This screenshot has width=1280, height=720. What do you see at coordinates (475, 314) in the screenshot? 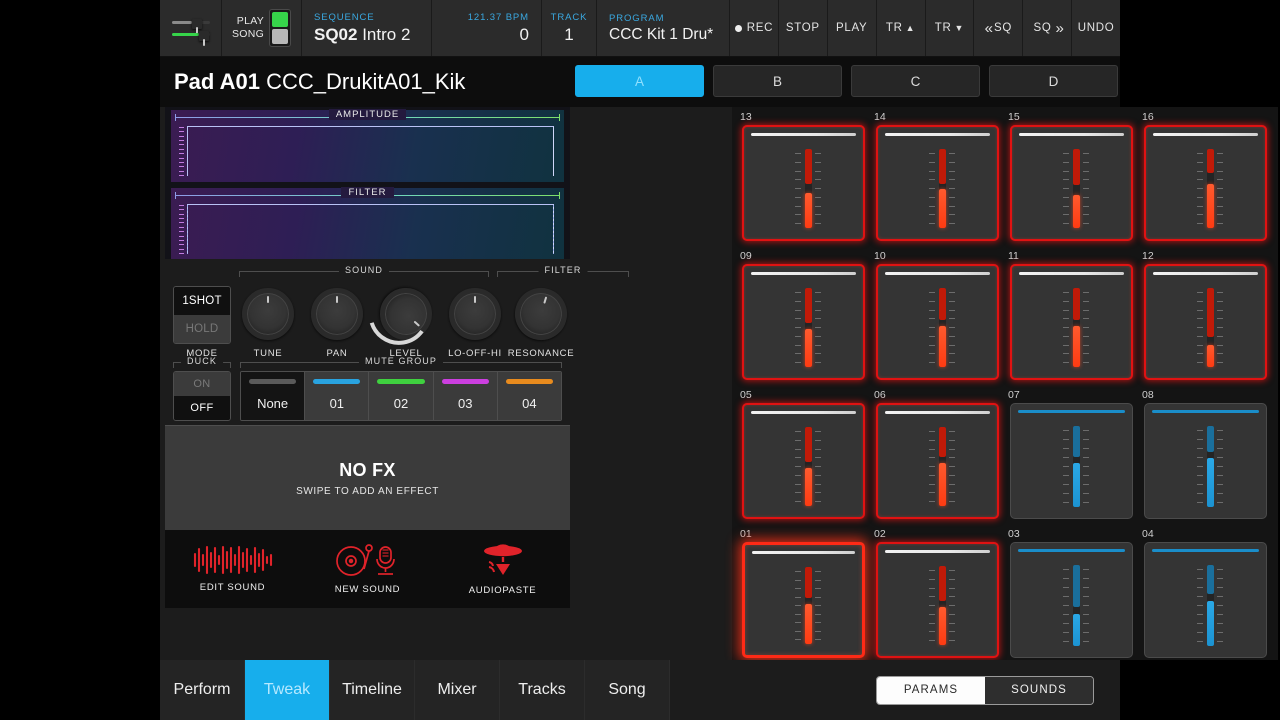
I see `lo-off-hi-knob` at bounding box center [475, 314].